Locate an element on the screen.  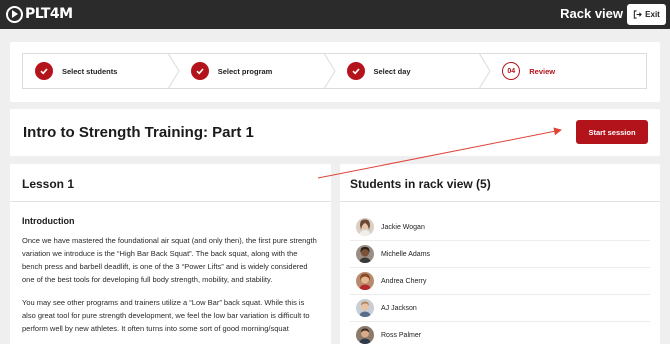
student-name: AJ Jackson is located at coordinates (399, 308).